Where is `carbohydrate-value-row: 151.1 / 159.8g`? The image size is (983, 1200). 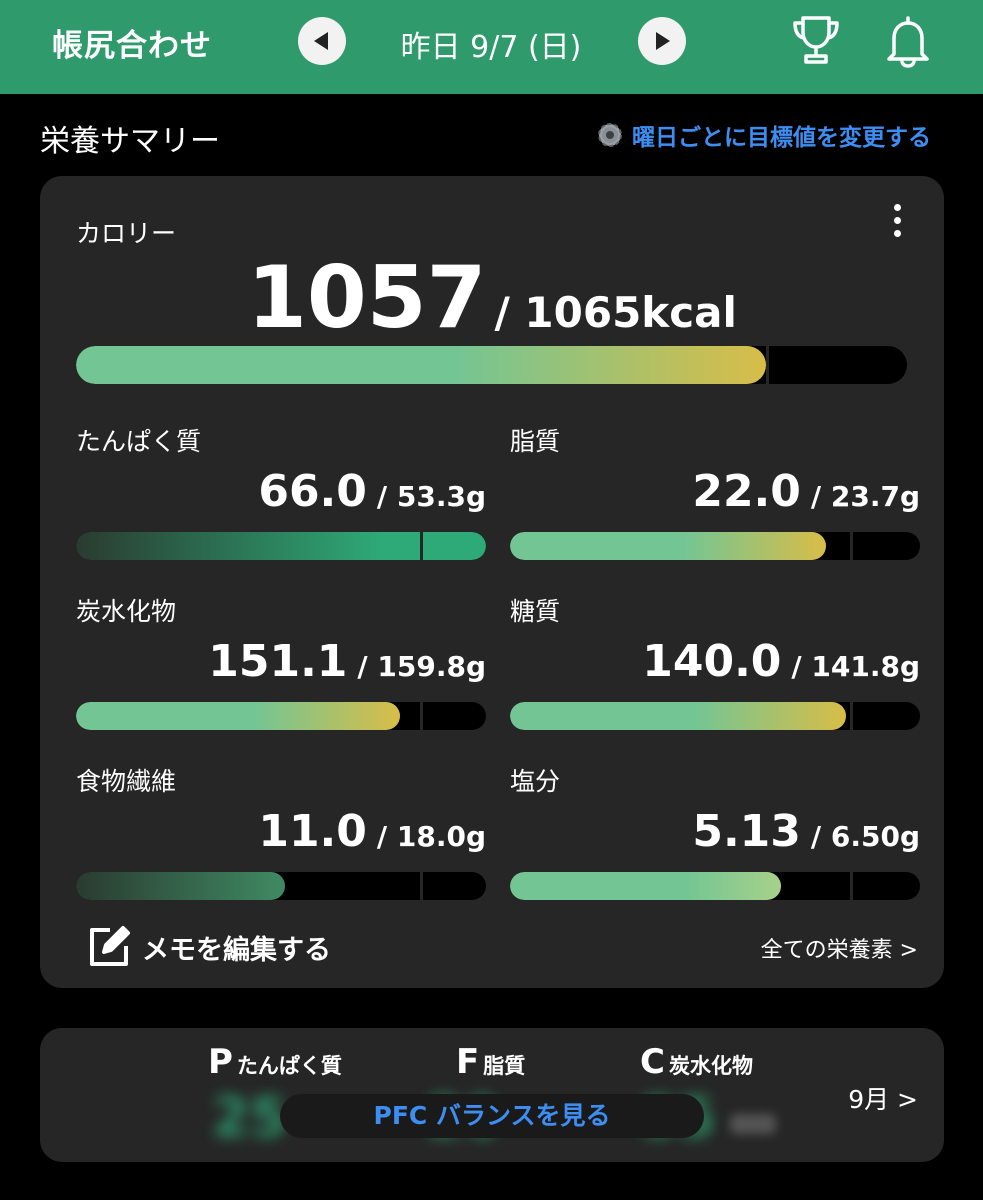
carbohydrate-value-row: 151.1 / 159.8g is located at coordinates (281, 661).